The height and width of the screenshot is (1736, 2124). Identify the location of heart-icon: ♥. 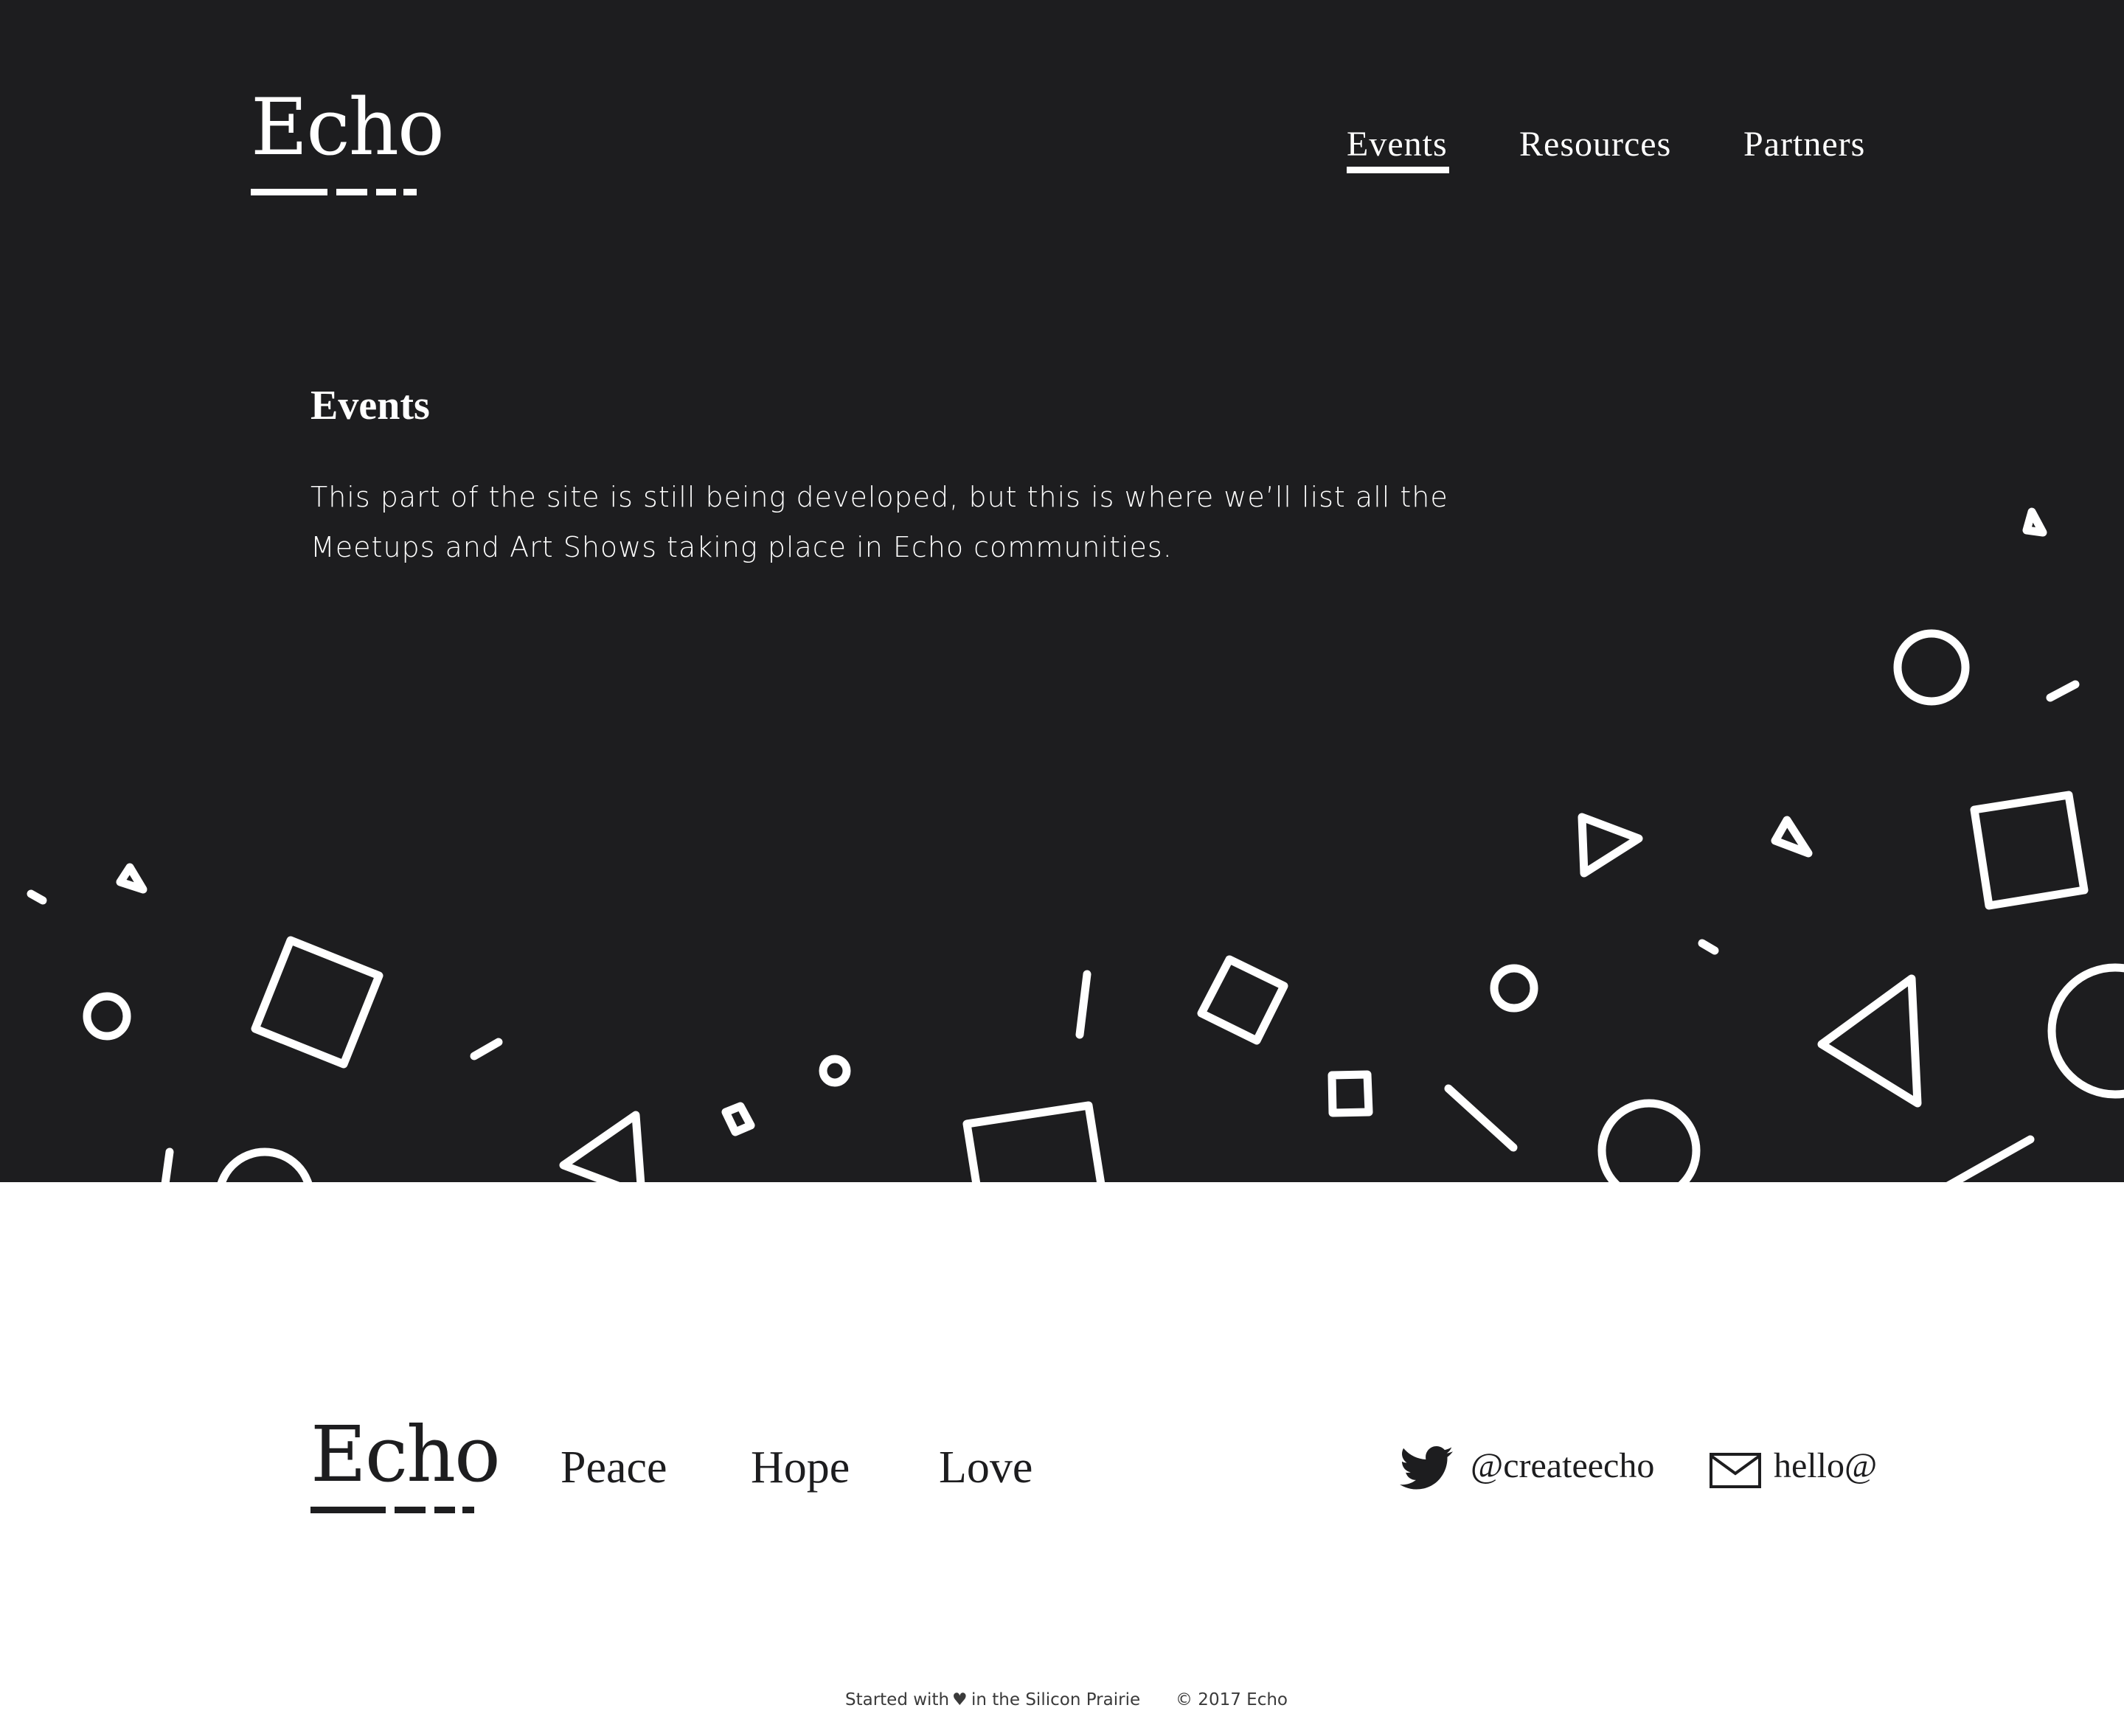
(960, 1700).